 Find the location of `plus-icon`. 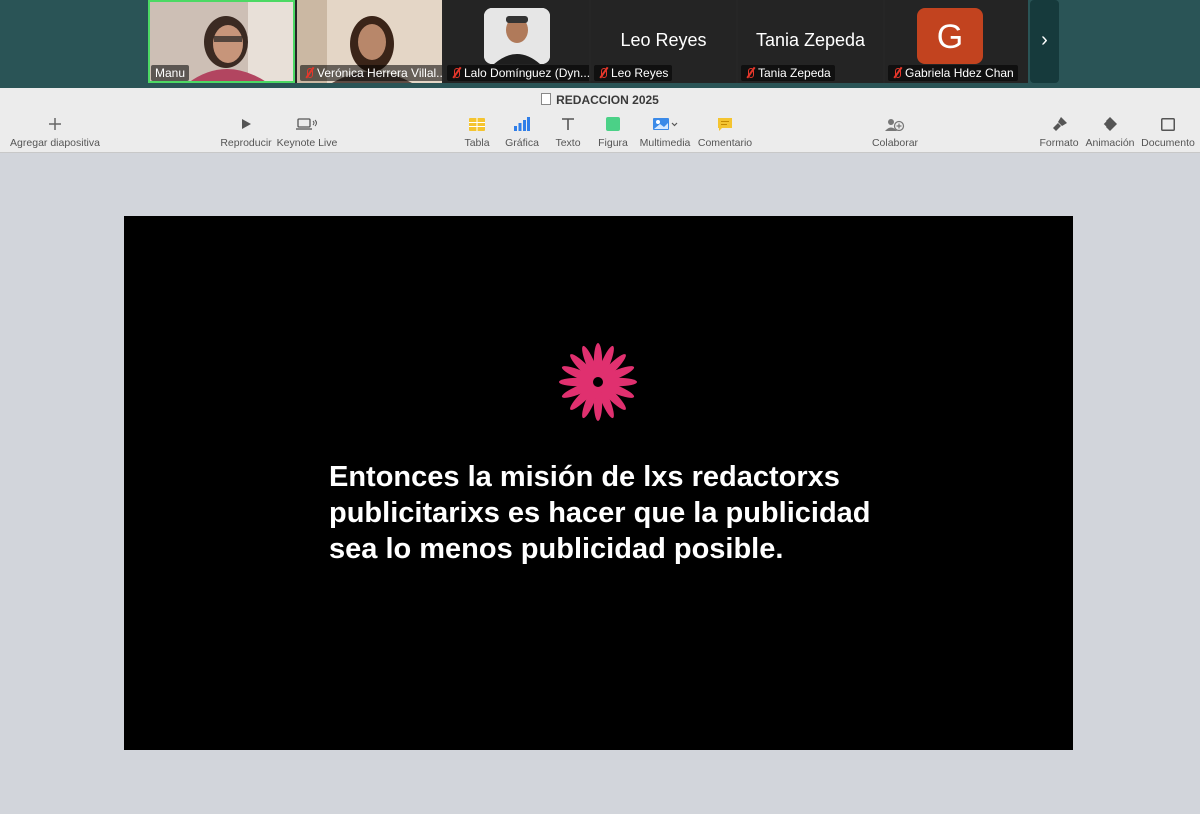

plus-icon is located at coordinates (55, 124).